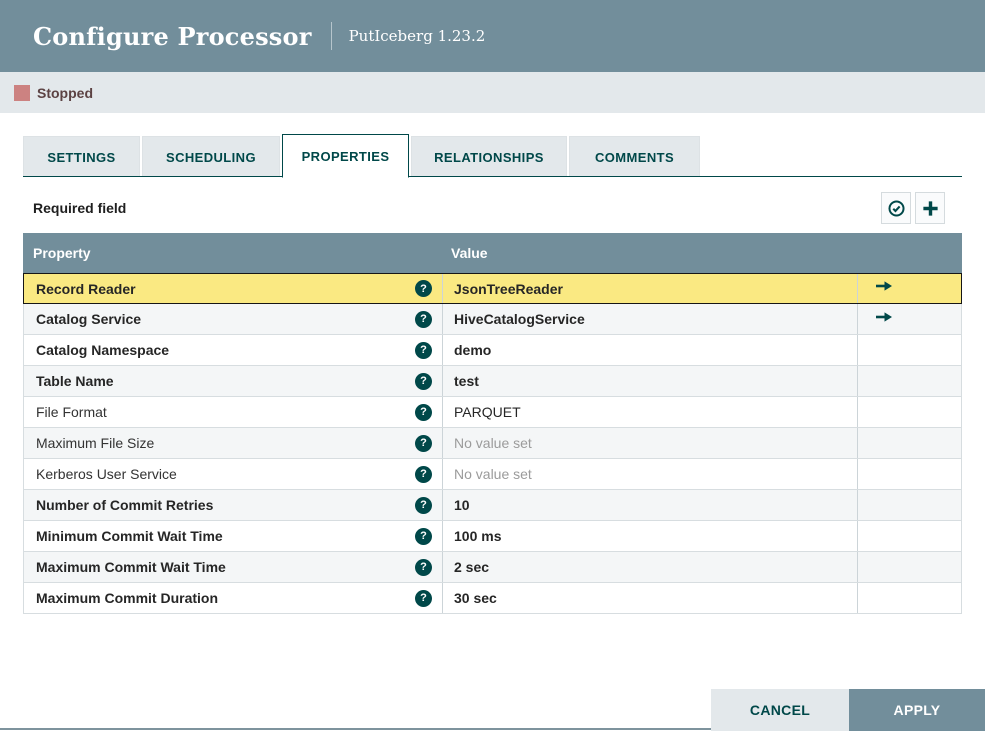  I want to click on circle-check-icon, so click(896, 208).